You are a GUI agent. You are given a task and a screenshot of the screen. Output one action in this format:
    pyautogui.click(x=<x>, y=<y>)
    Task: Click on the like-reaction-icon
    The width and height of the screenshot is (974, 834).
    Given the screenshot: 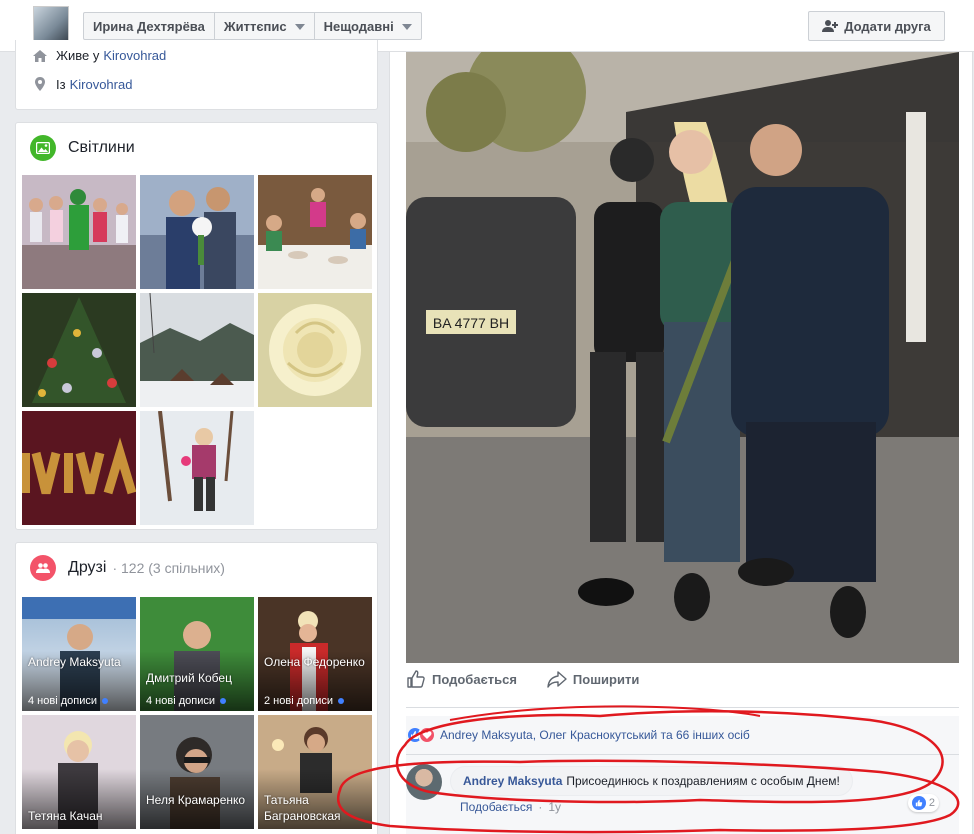 What is the action you would take?
    pyautogui.click(x=918, y=803)
    